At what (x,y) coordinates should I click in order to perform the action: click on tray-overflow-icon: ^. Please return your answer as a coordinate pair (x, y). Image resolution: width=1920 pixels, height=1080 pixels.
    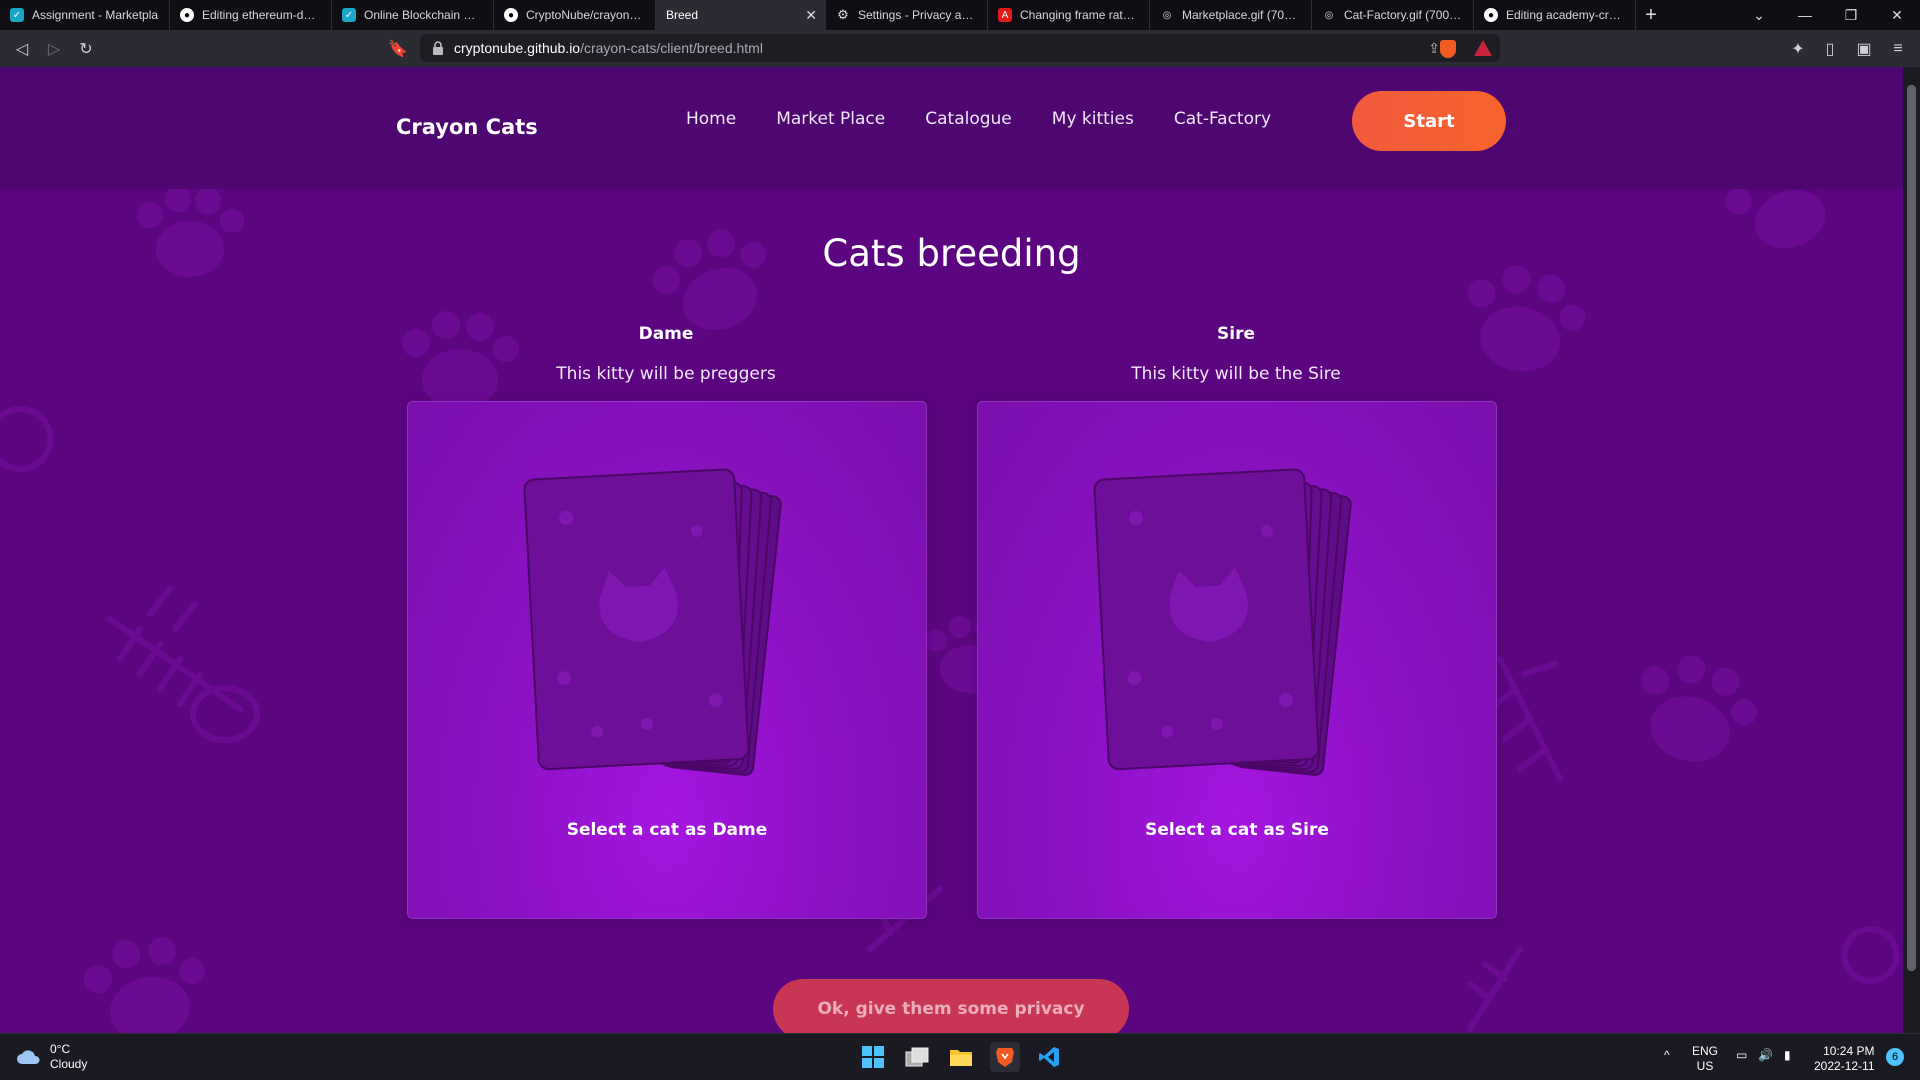
    Looking at the image, I should click on (1667, 1055).